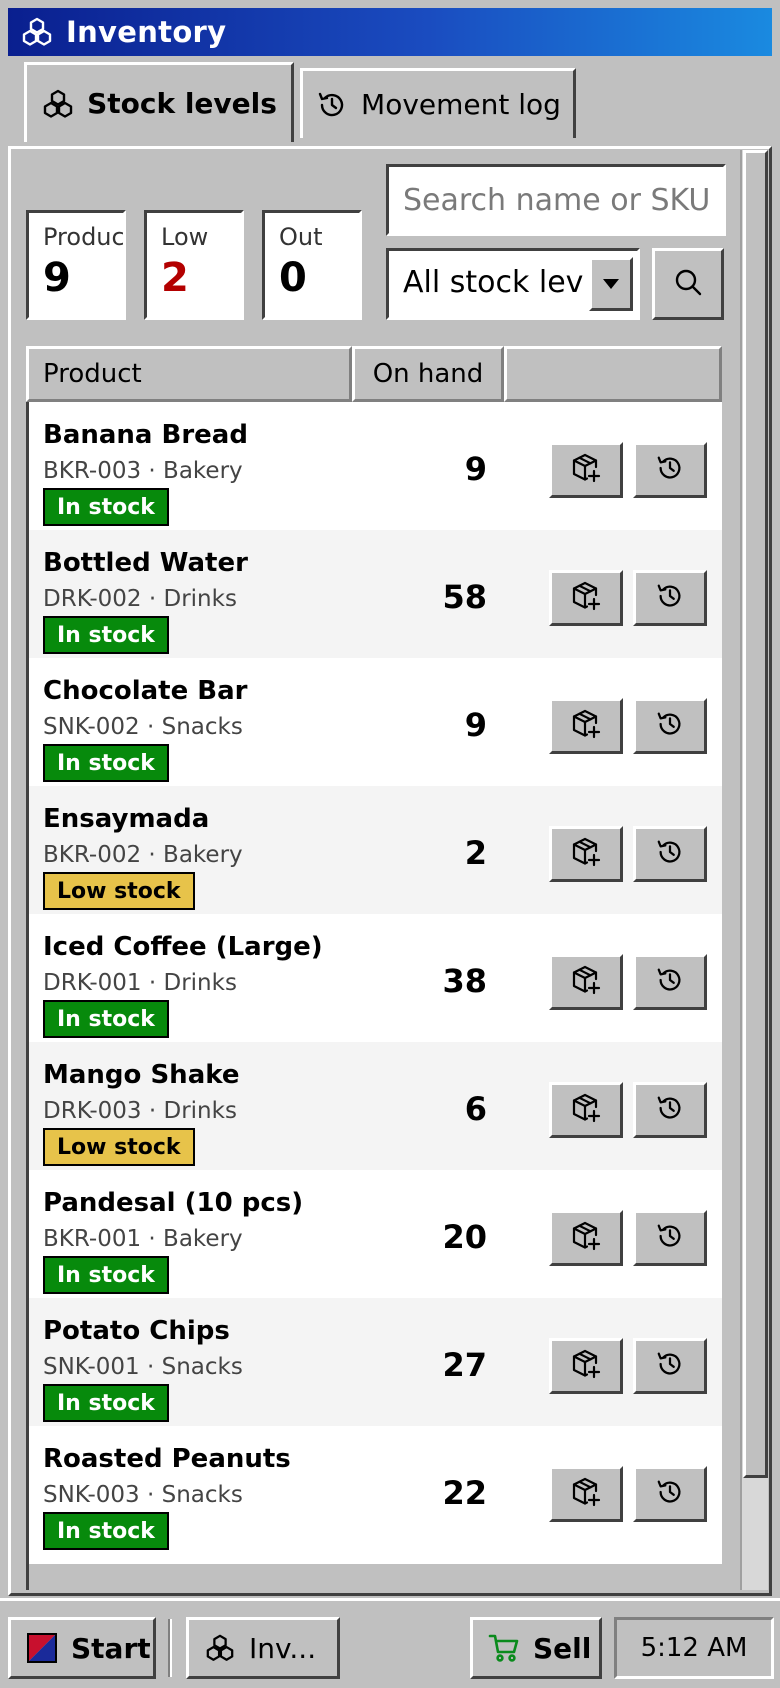  Describe the element at coordinates (145, 691) in the screenshot. I see `product-name: Chocolate Bar` at that location.